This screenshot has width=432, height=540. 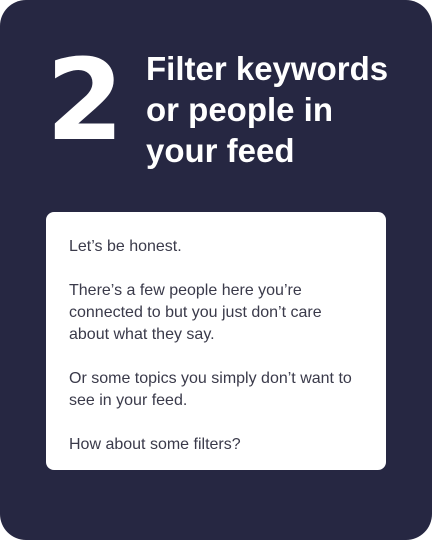 I want to click on card-title-line: or people in, so click(x=240, y=109).